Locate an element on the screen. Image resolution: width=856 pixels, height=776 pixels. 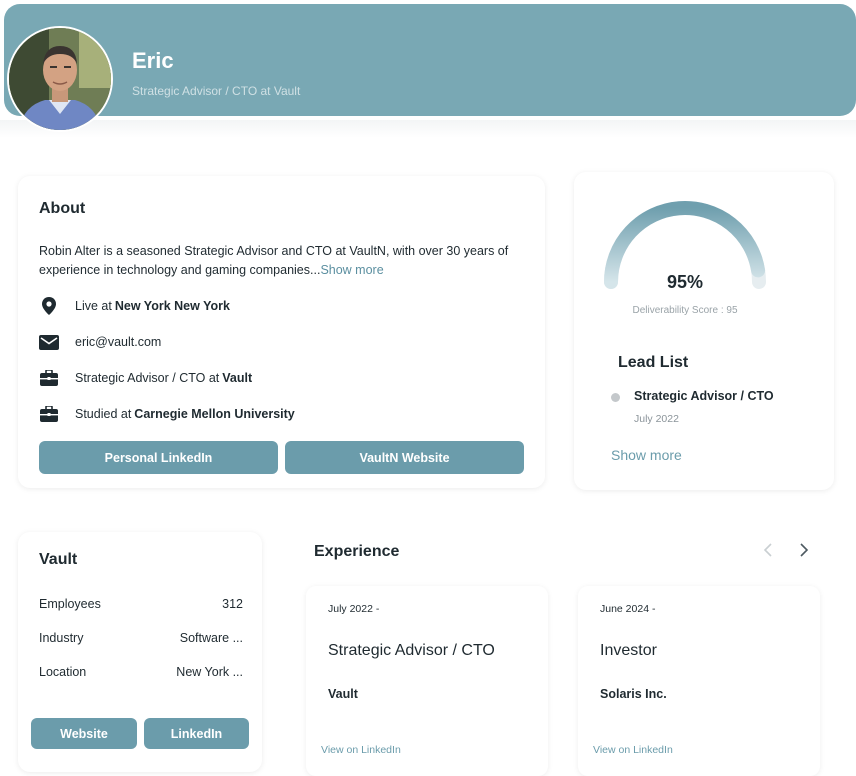
experience-role: Investor is located at coordinates (628, 650).